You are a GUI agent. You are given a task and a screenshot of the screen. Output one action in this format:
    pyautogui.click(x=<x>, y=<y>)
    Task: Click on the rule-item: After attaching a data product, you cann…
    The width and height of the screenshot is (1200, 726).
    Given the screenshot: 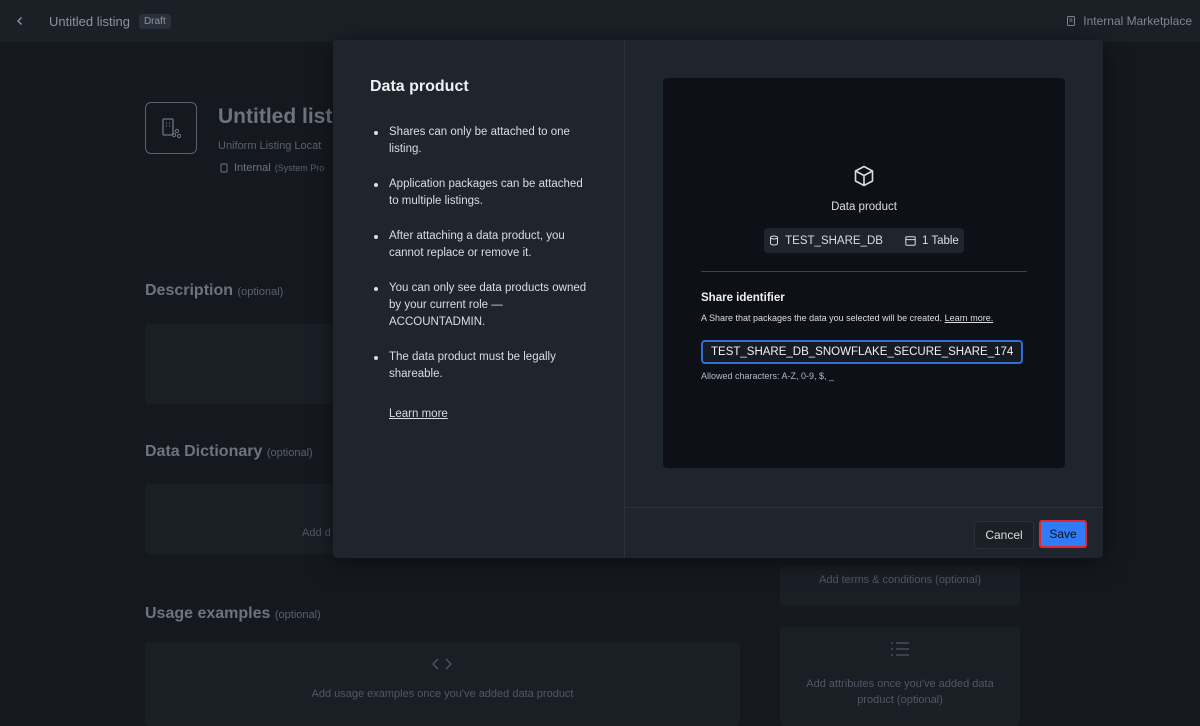 What is the action you would take?
    pyautogui.click(x=480, y=245)
    